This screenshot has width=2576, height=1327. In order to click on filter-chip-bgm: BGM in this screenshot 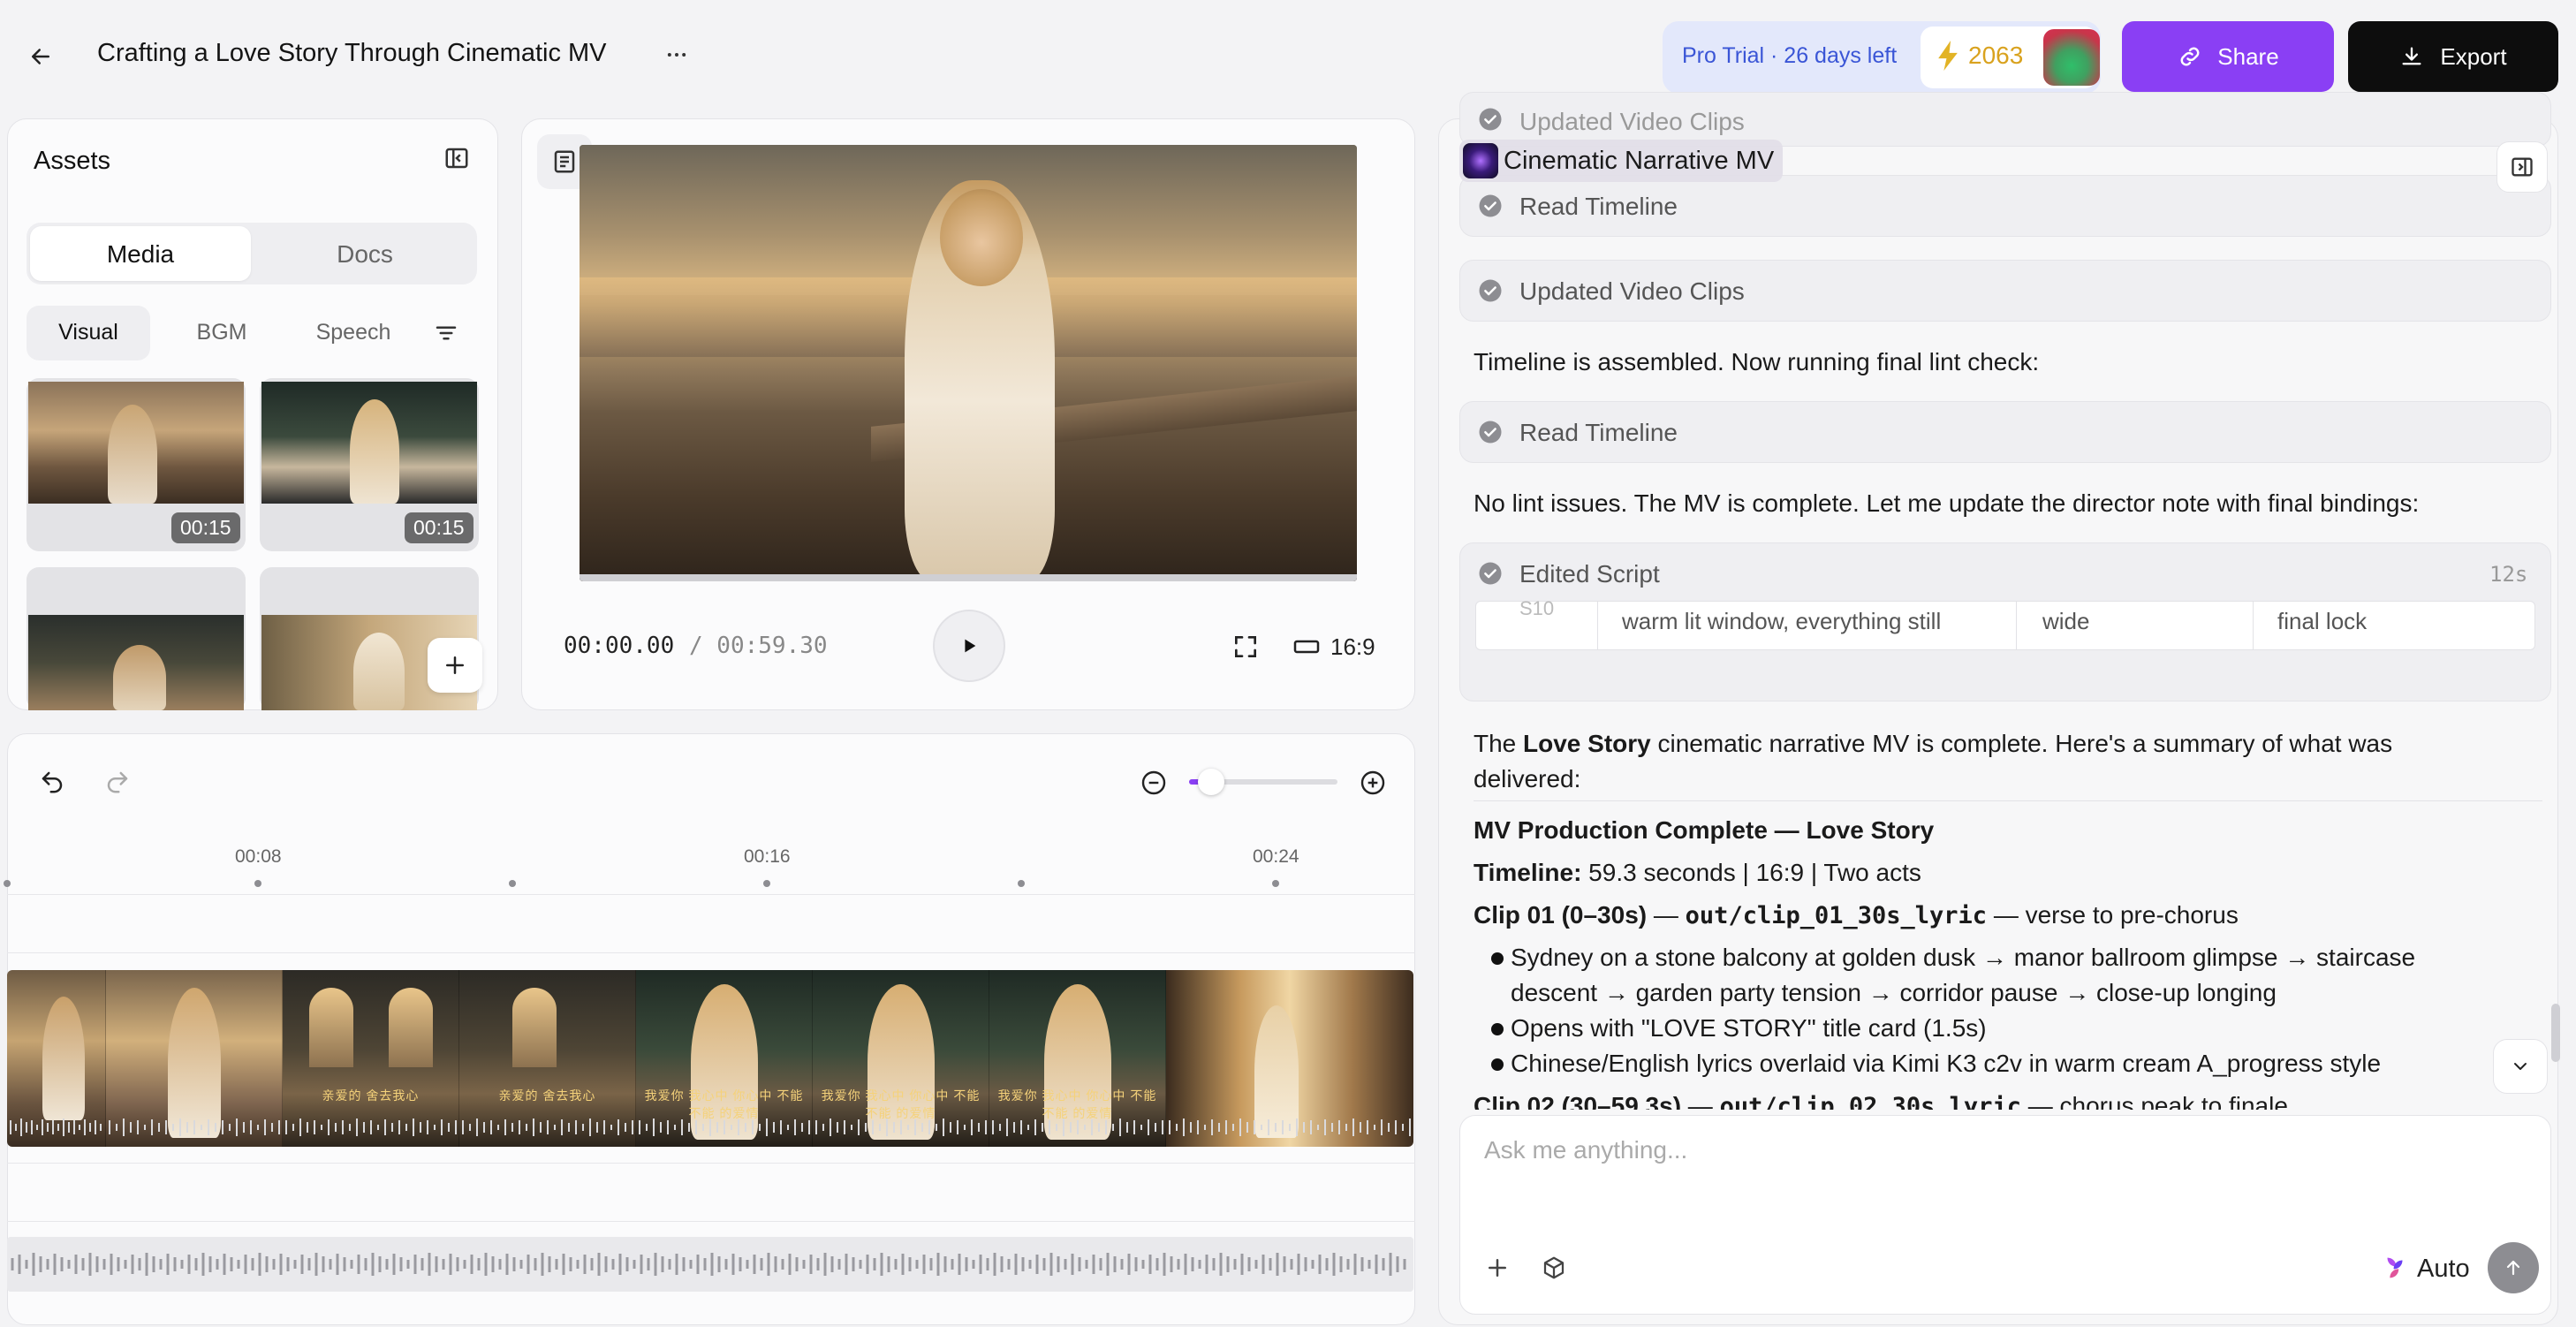, I will do `click(221, 333)`.